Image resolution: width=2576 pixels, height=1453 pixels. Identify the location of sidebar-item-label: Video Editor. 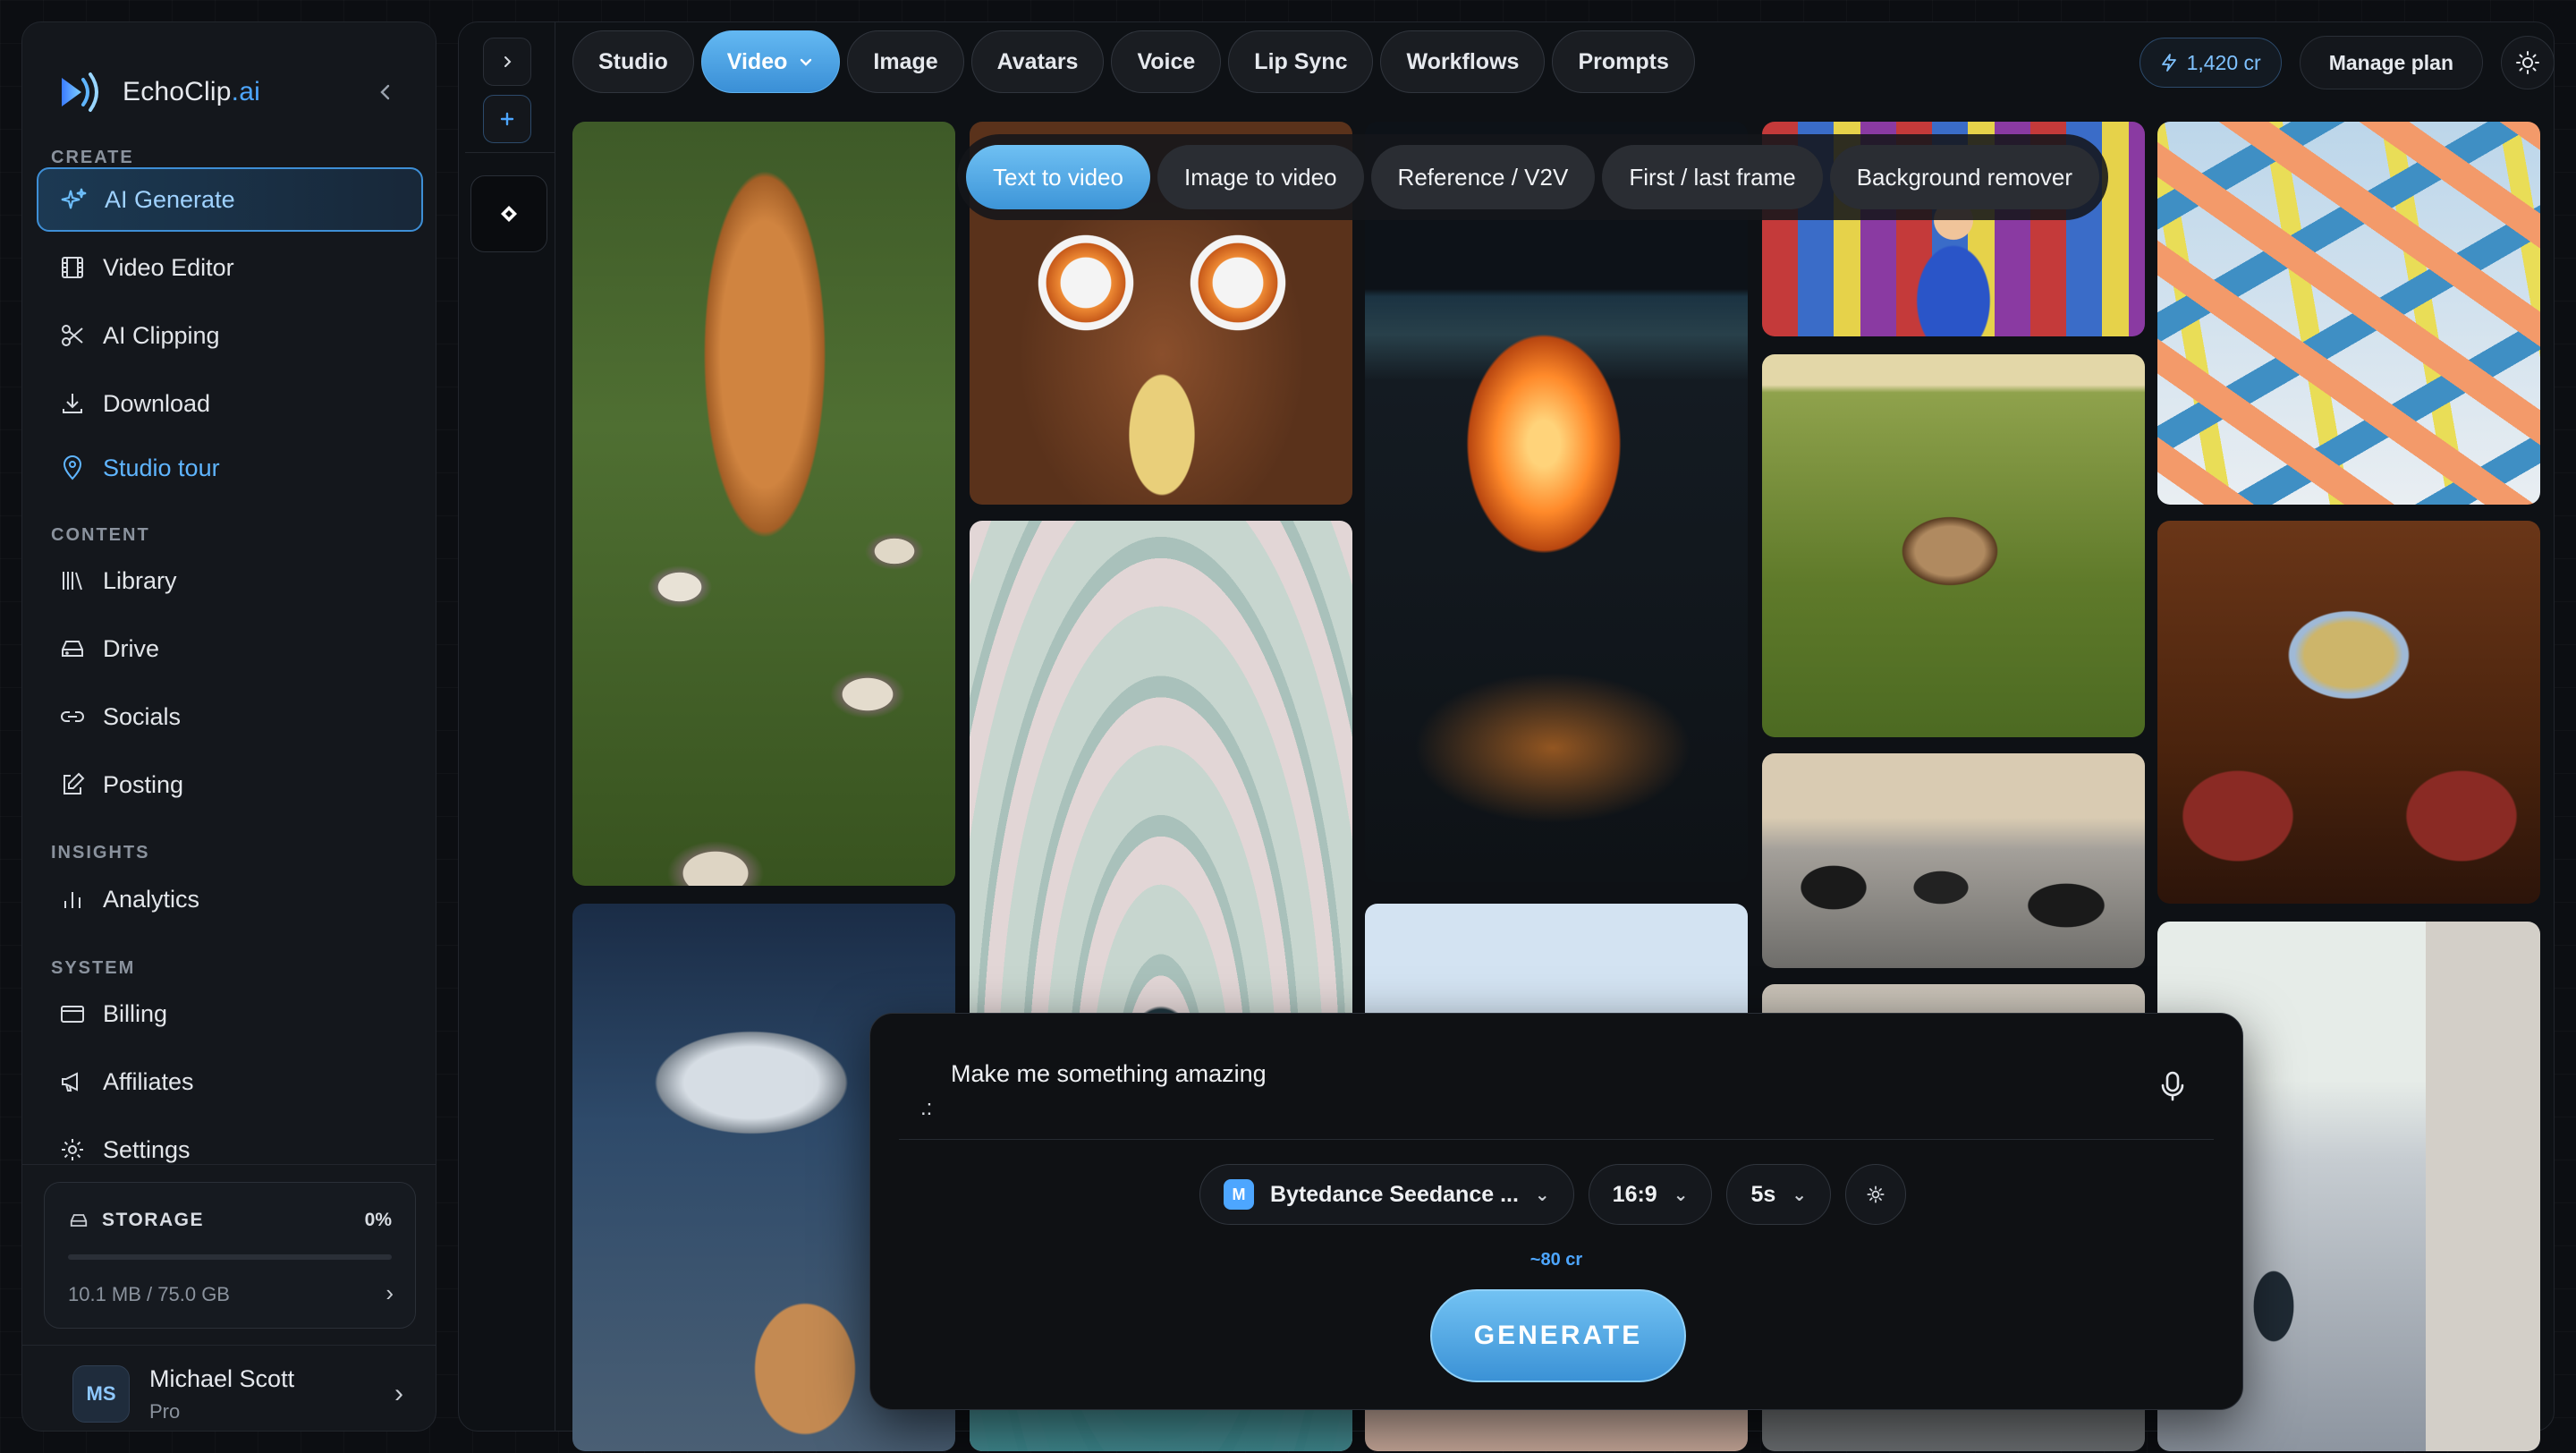
(168, 267).